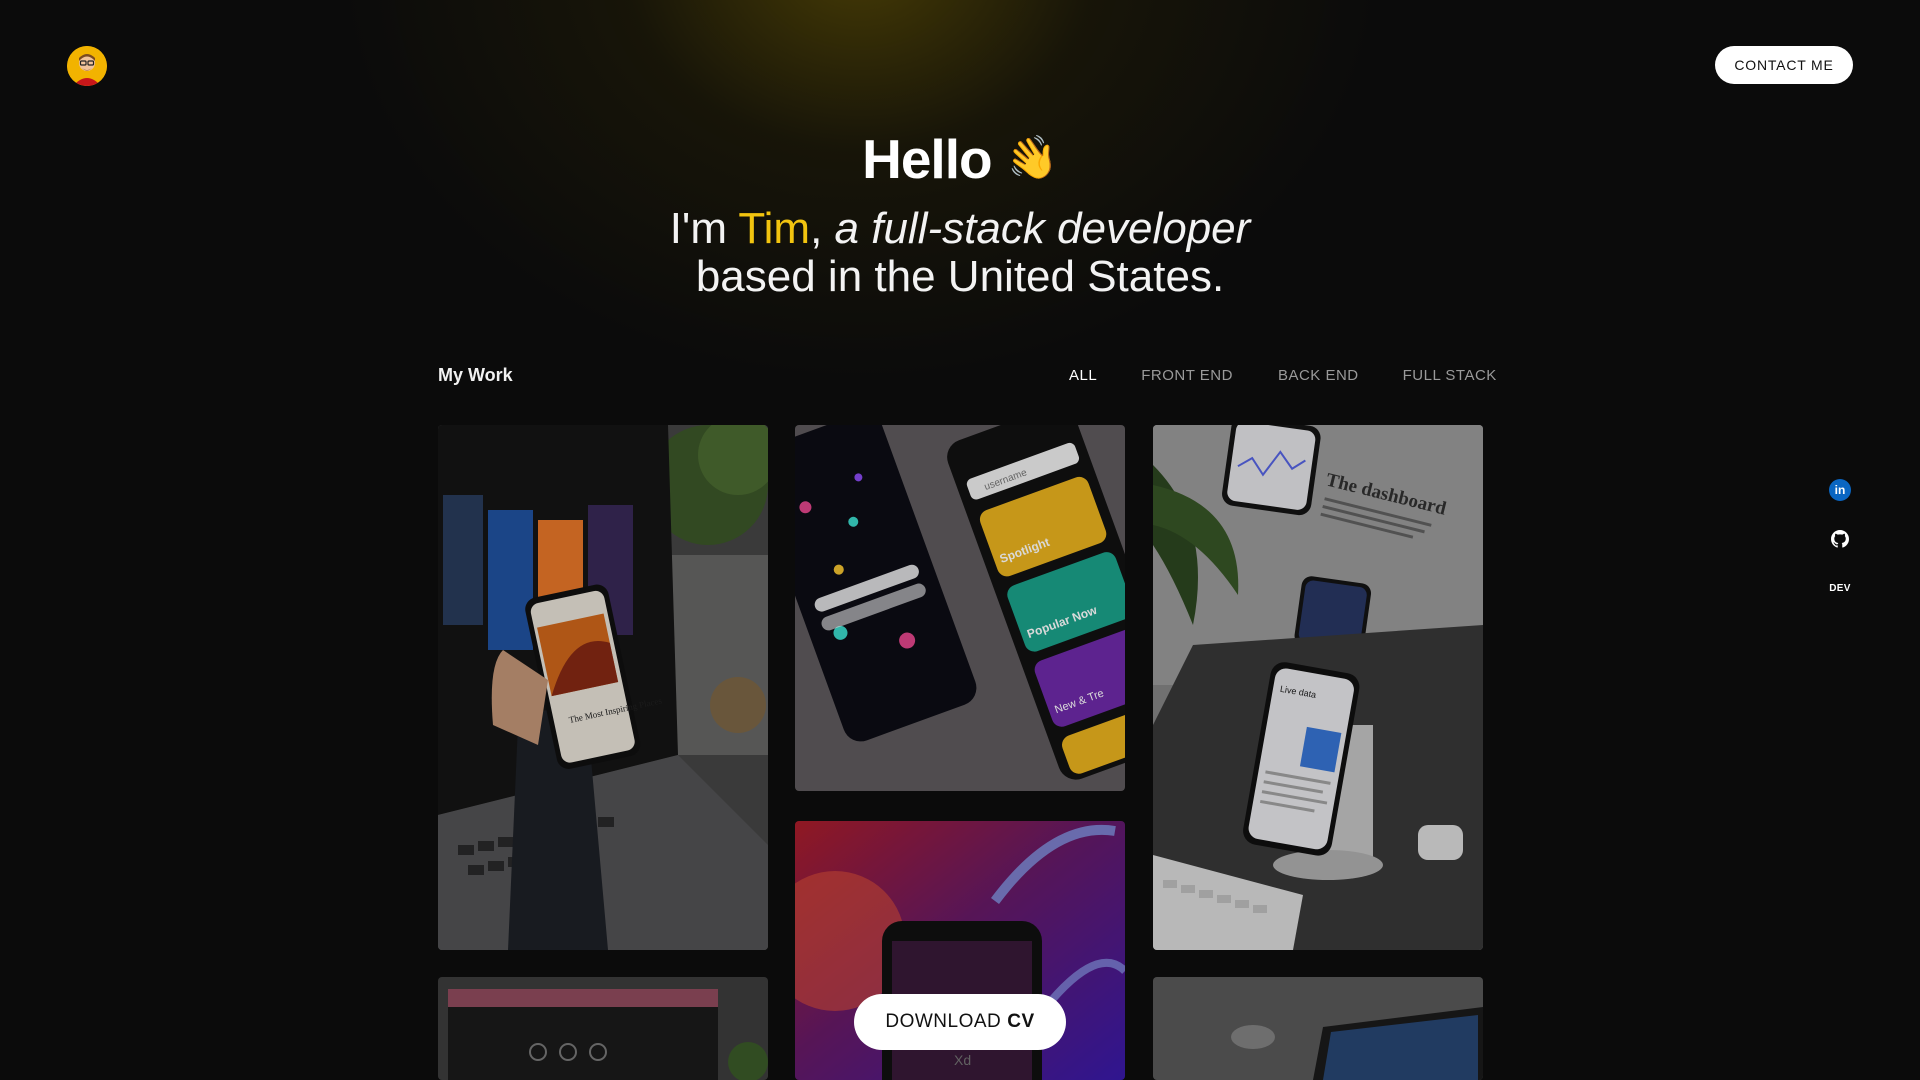 The image size is (1920, 1080). I want to click on project-card-travel-app: The Most Inspiring Places, so click(603, 687).